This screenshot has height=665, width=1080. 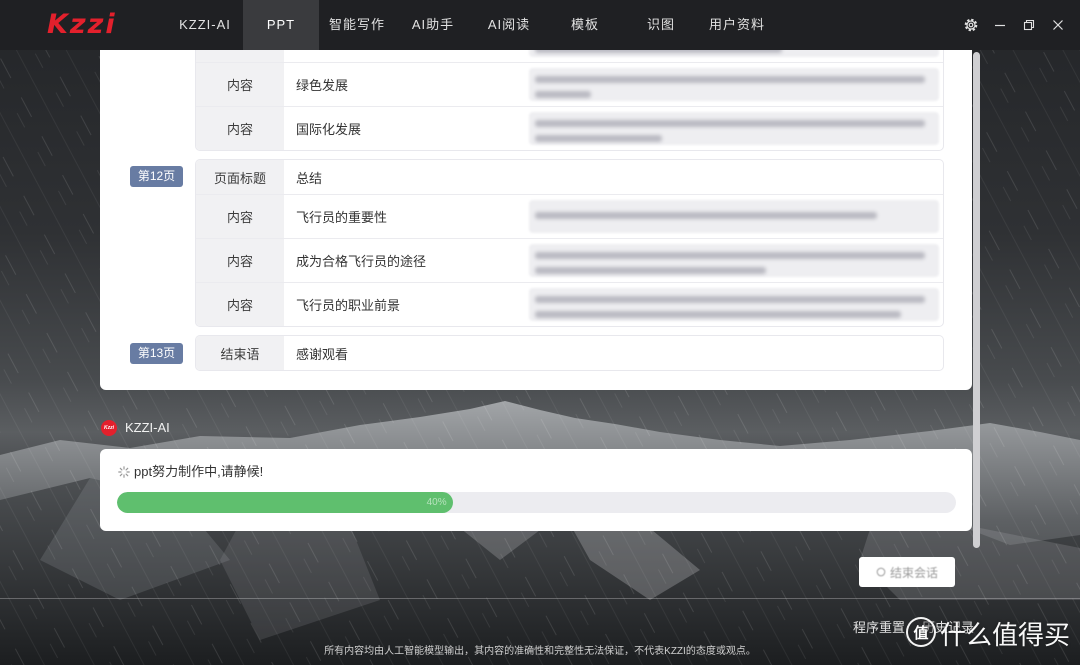 I want to click on loading-icon, so click(x=124, y=472).